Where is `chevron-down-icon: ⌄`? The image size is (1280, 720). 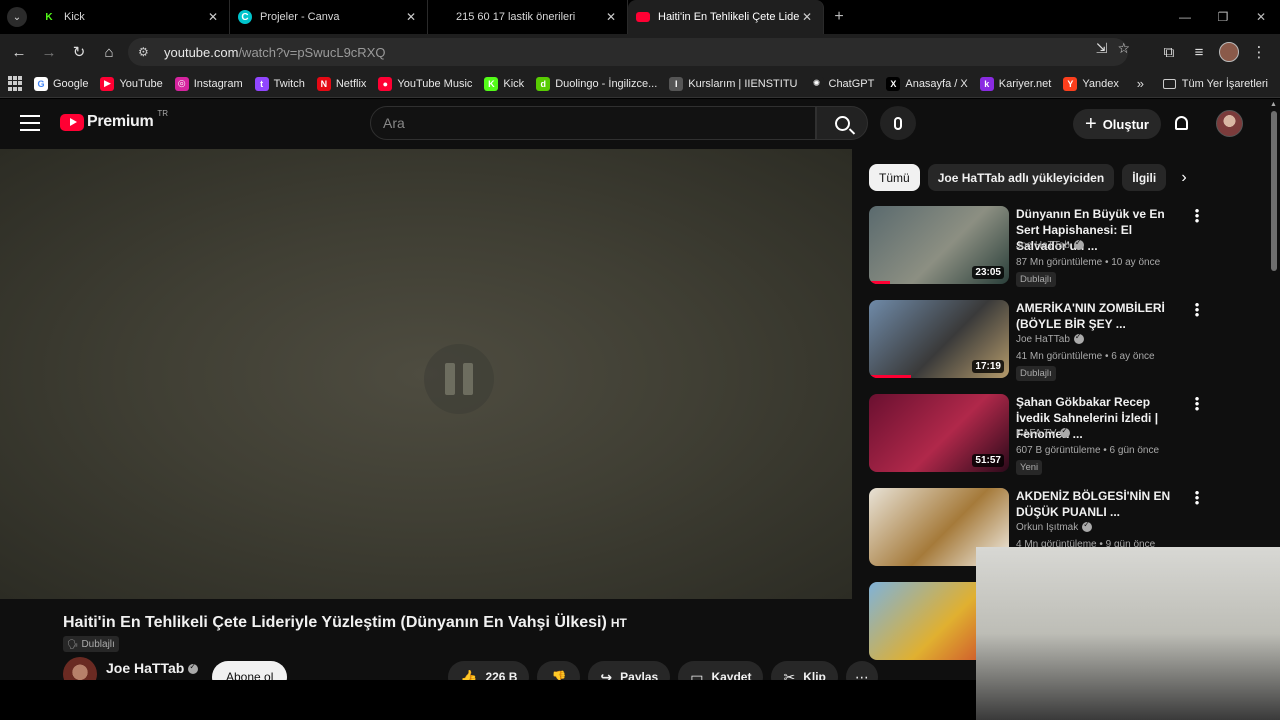
chevron-down-icon: ⌄ is located at coordinates (17, 17).